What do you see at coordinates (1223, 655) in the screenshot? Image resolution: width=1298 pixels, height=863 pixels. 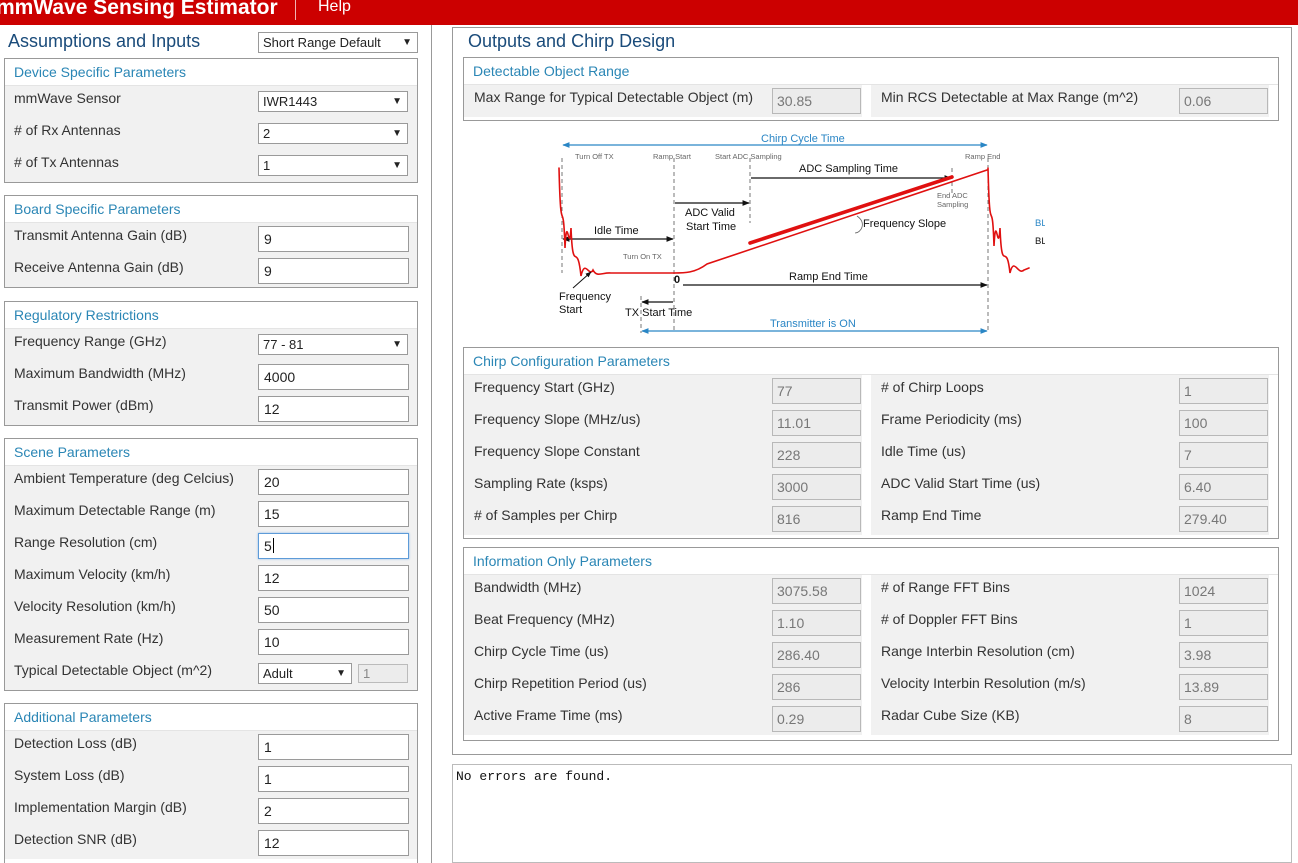 I see `output-value: 3.98` at bounding box center [1223, 655].